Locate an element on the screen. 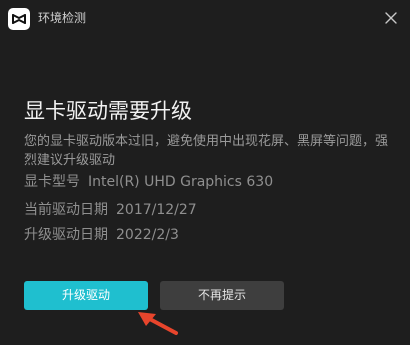  current-driver-date-value: 2017/12/27 is located at coordinates (156, 210).